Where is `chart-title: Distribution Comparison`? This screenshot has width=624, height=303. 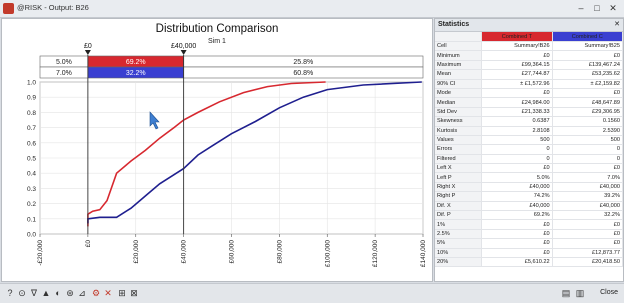 chart-title: Distribution Comparison is located at coordinates (217, 29).